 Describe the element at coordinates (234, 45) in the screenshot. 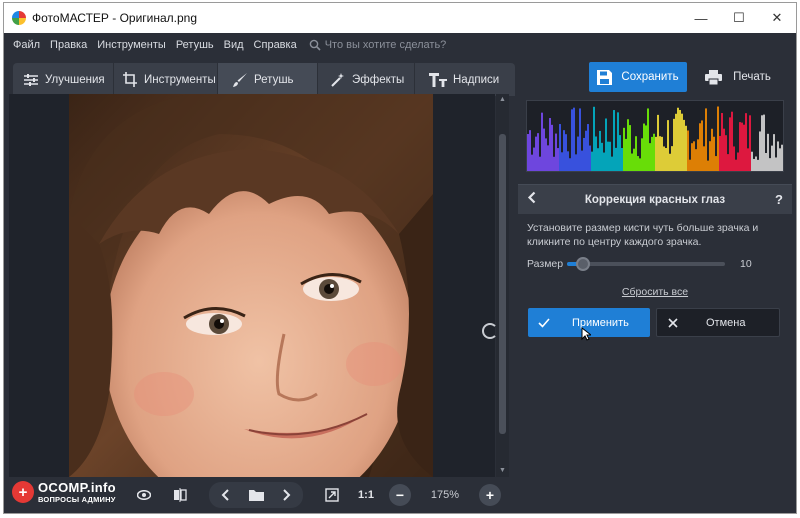

I see `menu-view: Вид` at that location.